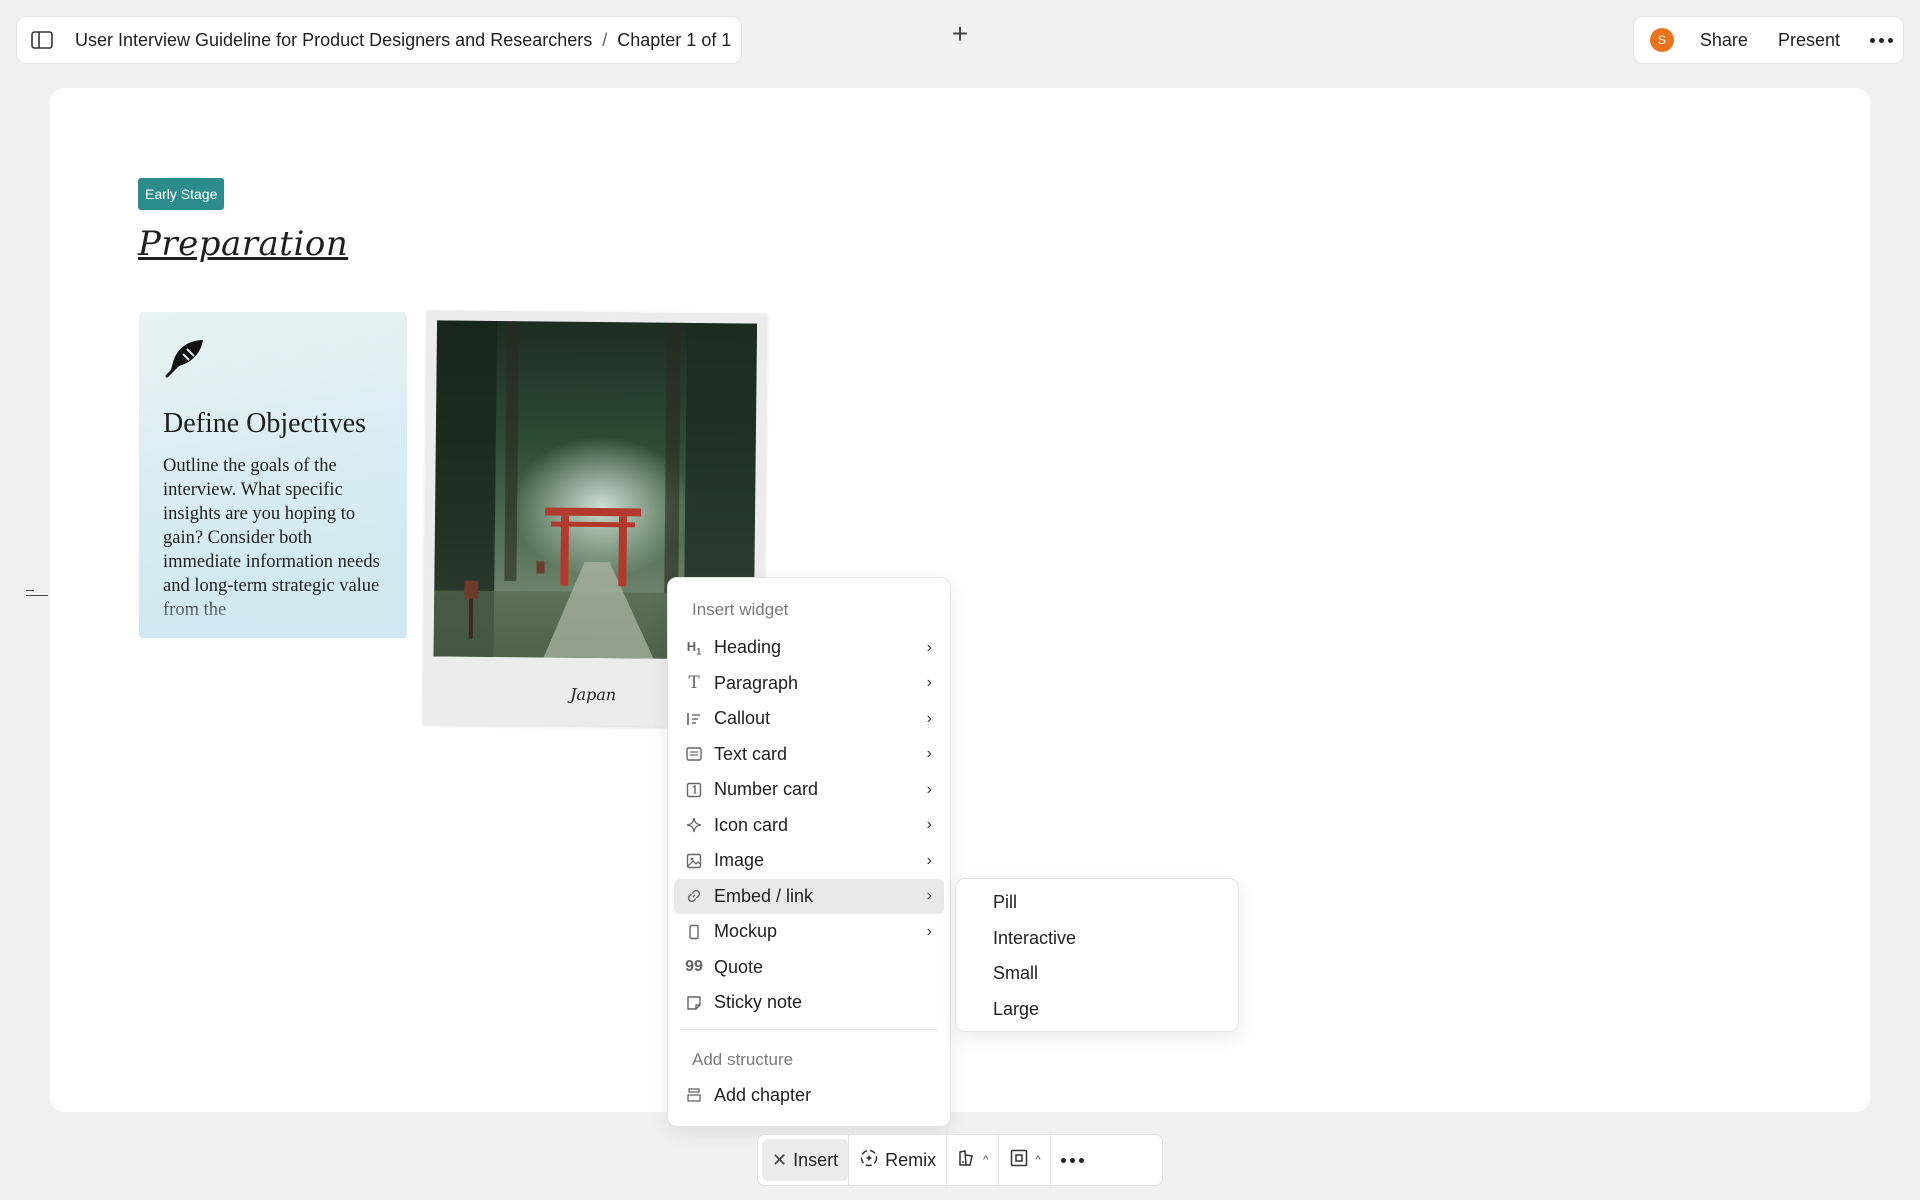 The height and width of the screenshot is (1200, 1920). Describe the element at coordinates (748, 647) in the screenshot. I see `menu-item-label: Heading` at that location.